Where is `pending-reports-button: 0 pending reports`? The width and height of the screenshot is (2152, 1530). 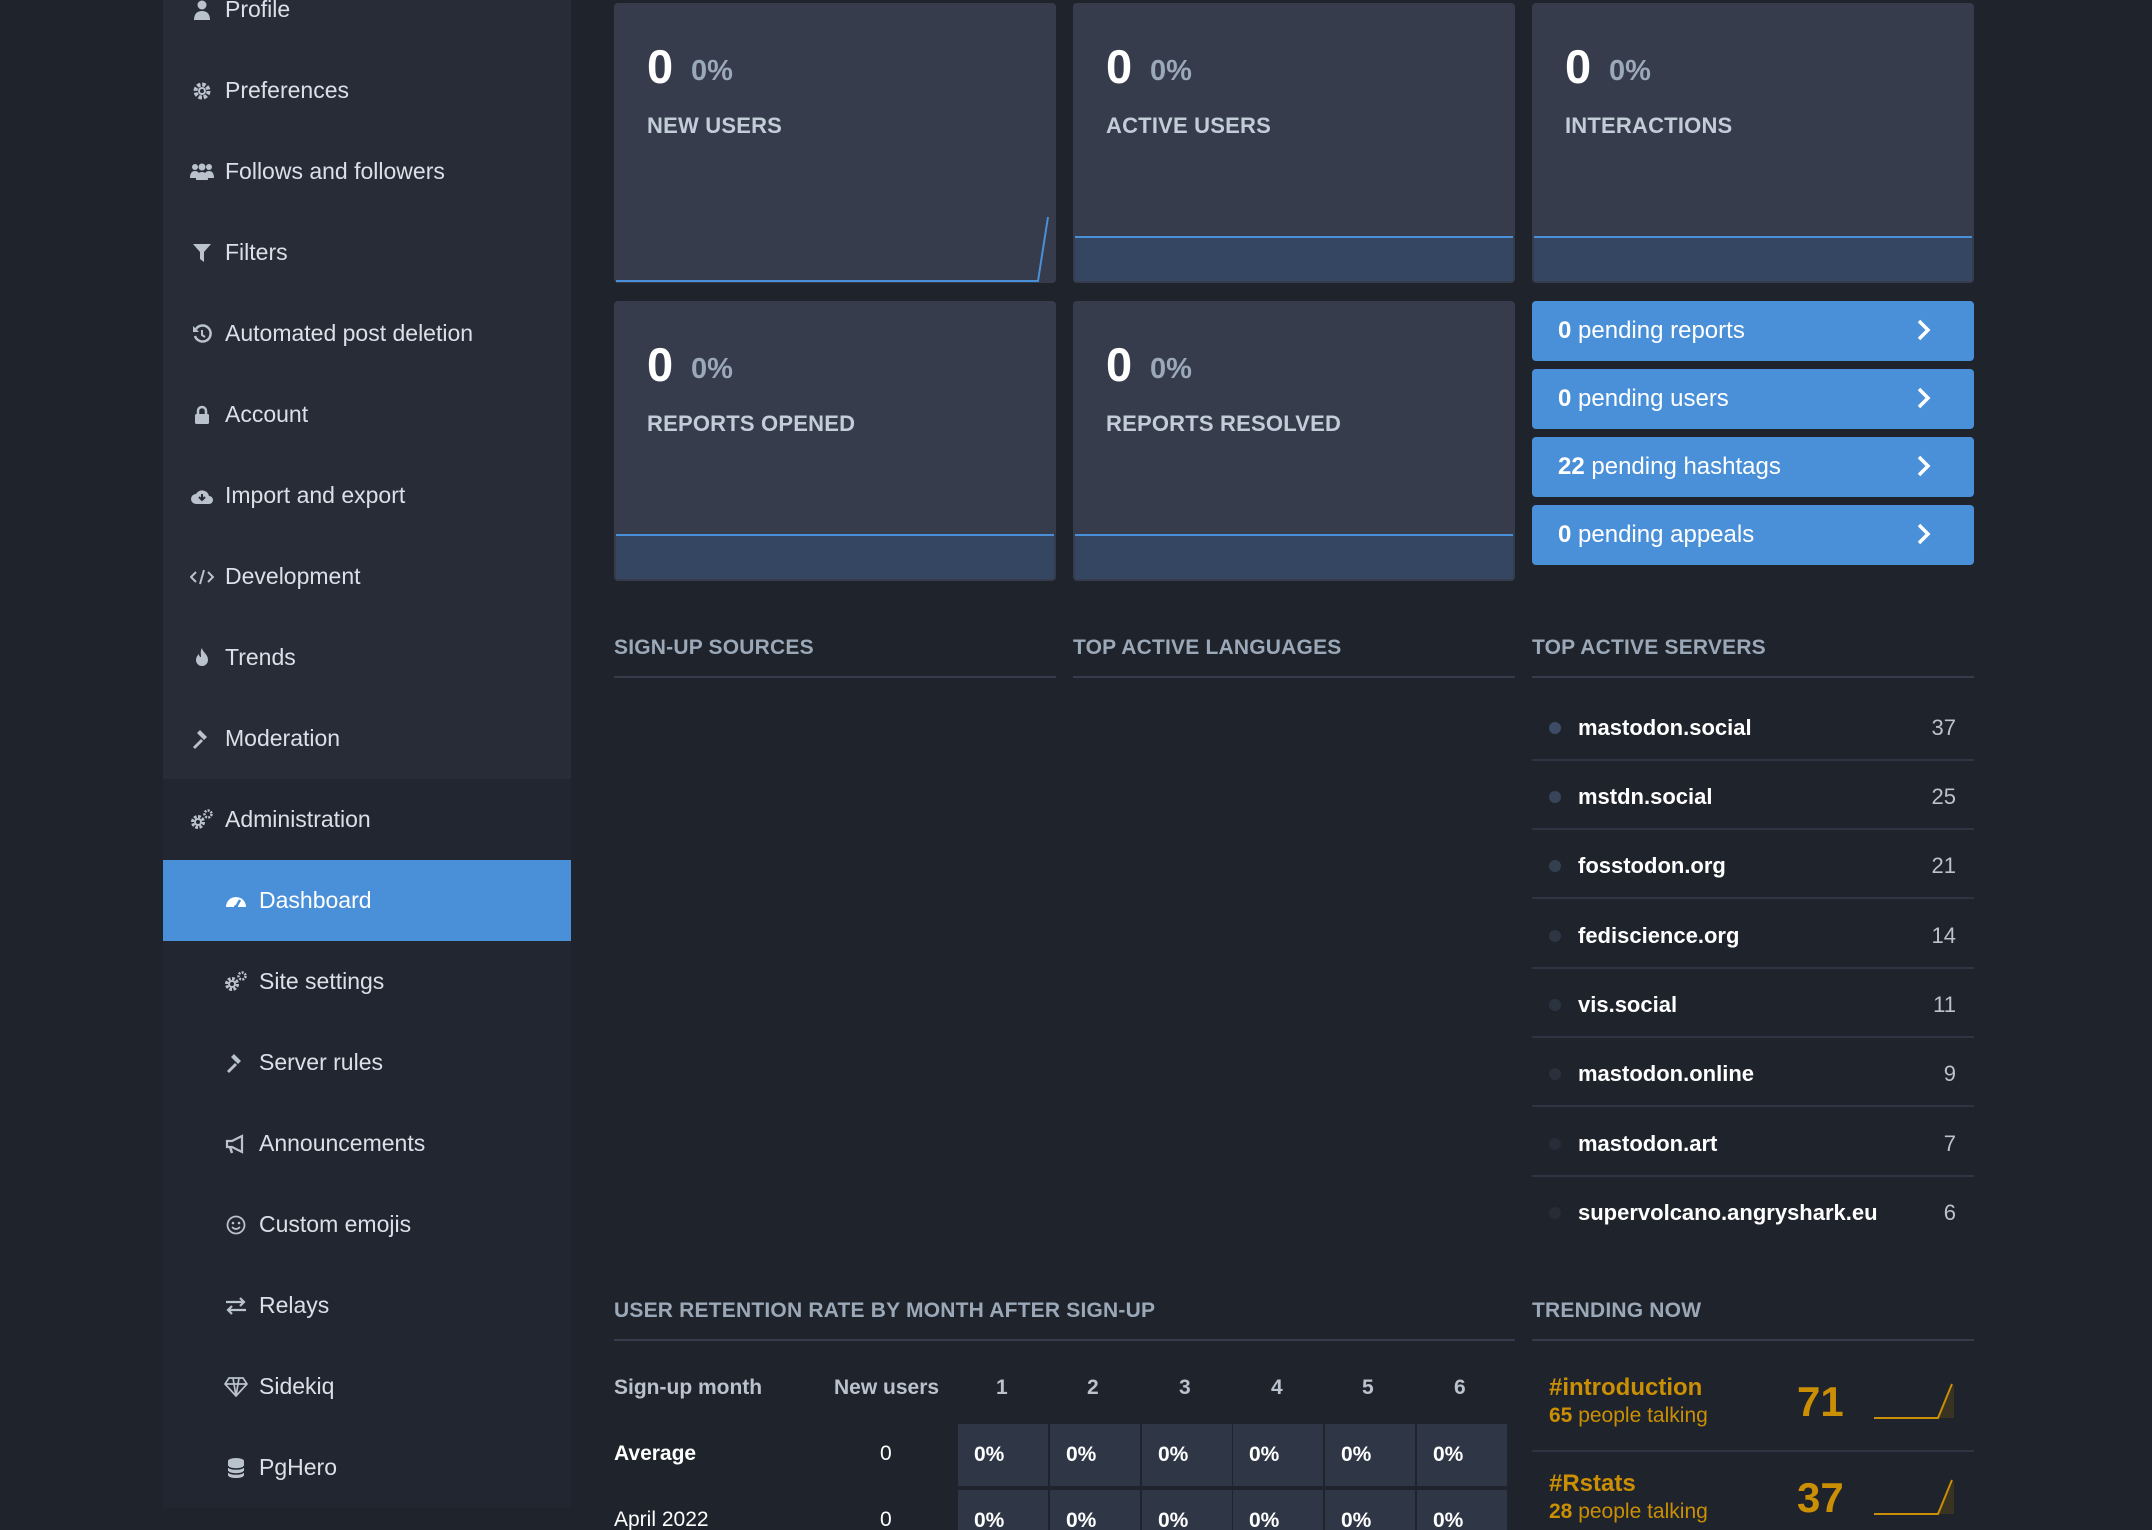
pending-reports-button: 0 pending reports is located at coordinates (1753, 331).